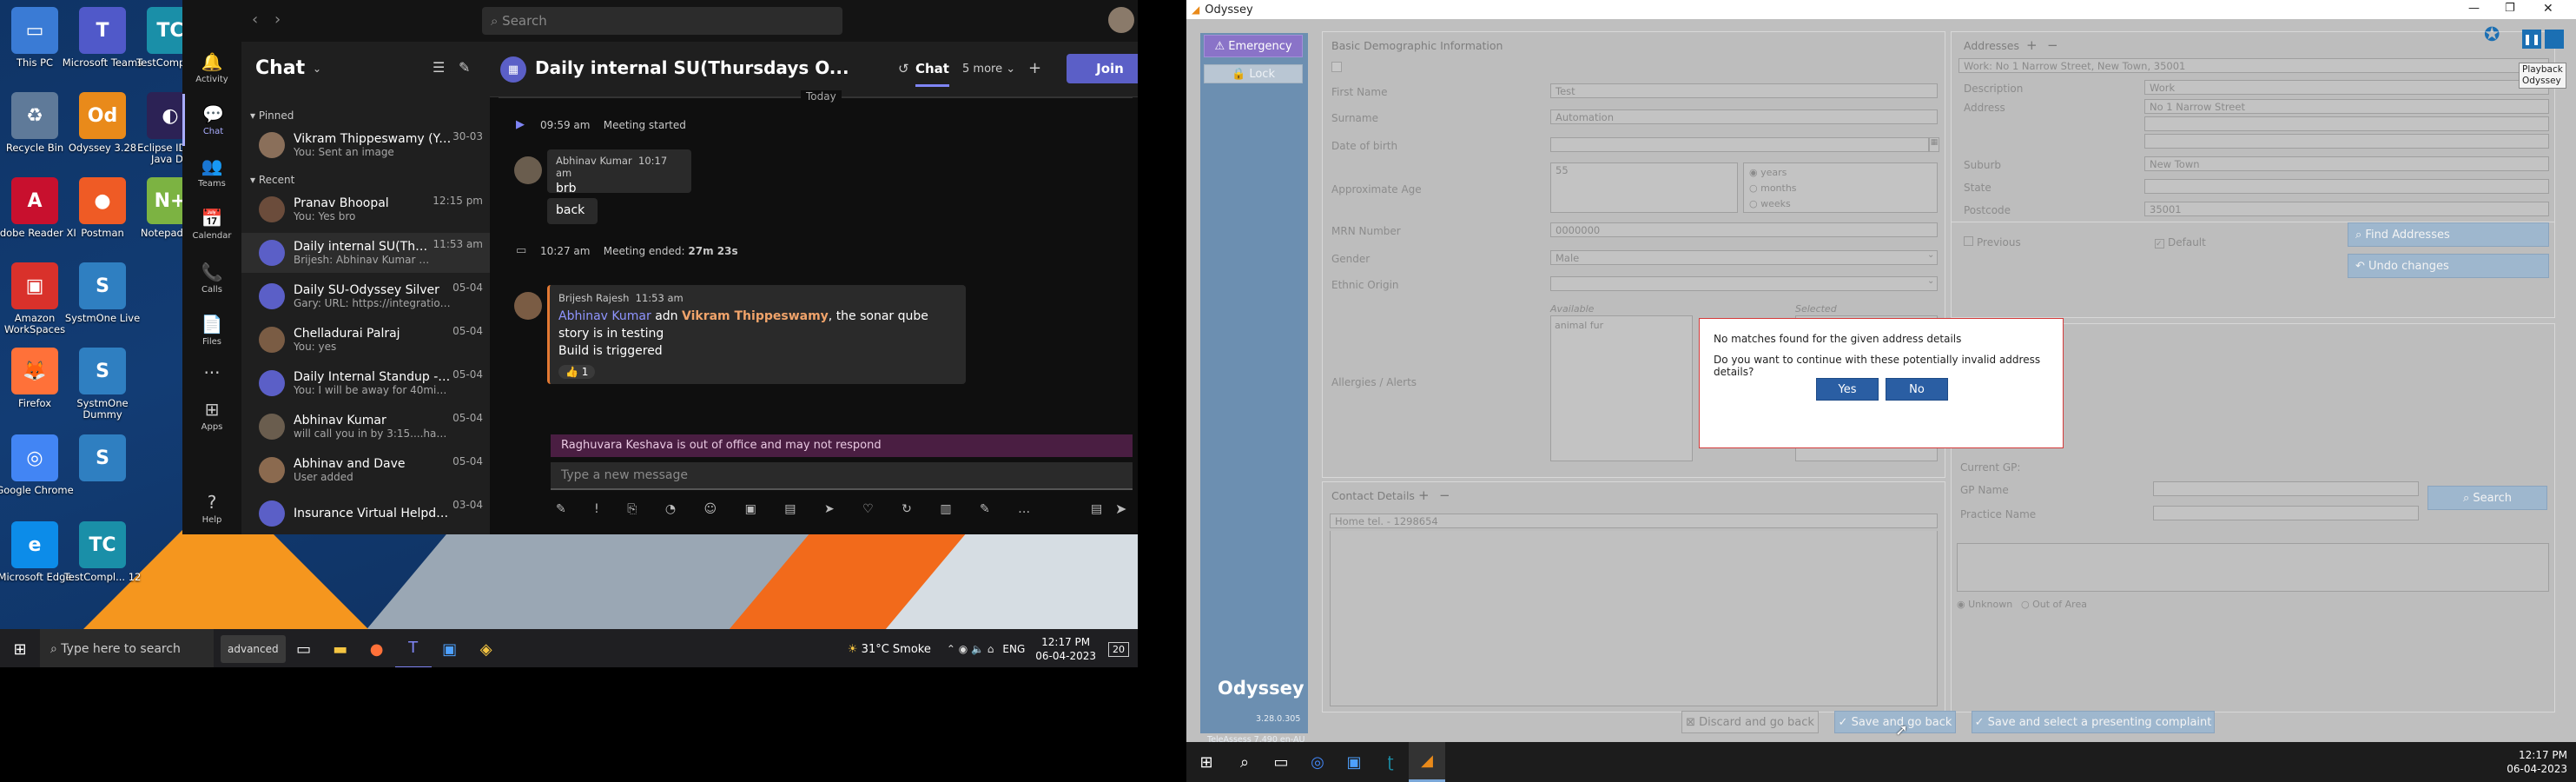 The image size is (2576, 782). I want to click on rail-item-help: ? Help, so click(211, 508).